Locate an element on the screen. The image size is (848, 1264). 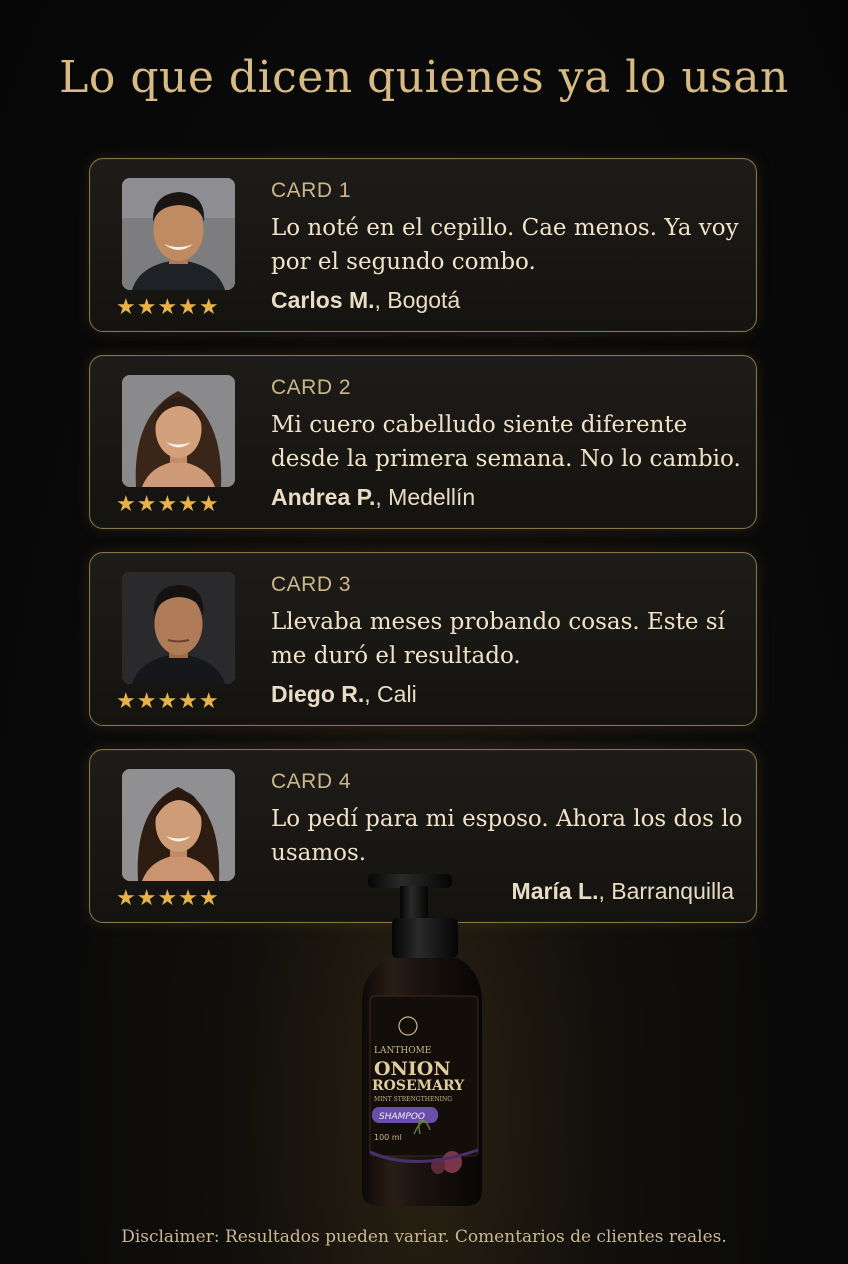
author-city: , Barranquilla is located at coordinates (666, 891).